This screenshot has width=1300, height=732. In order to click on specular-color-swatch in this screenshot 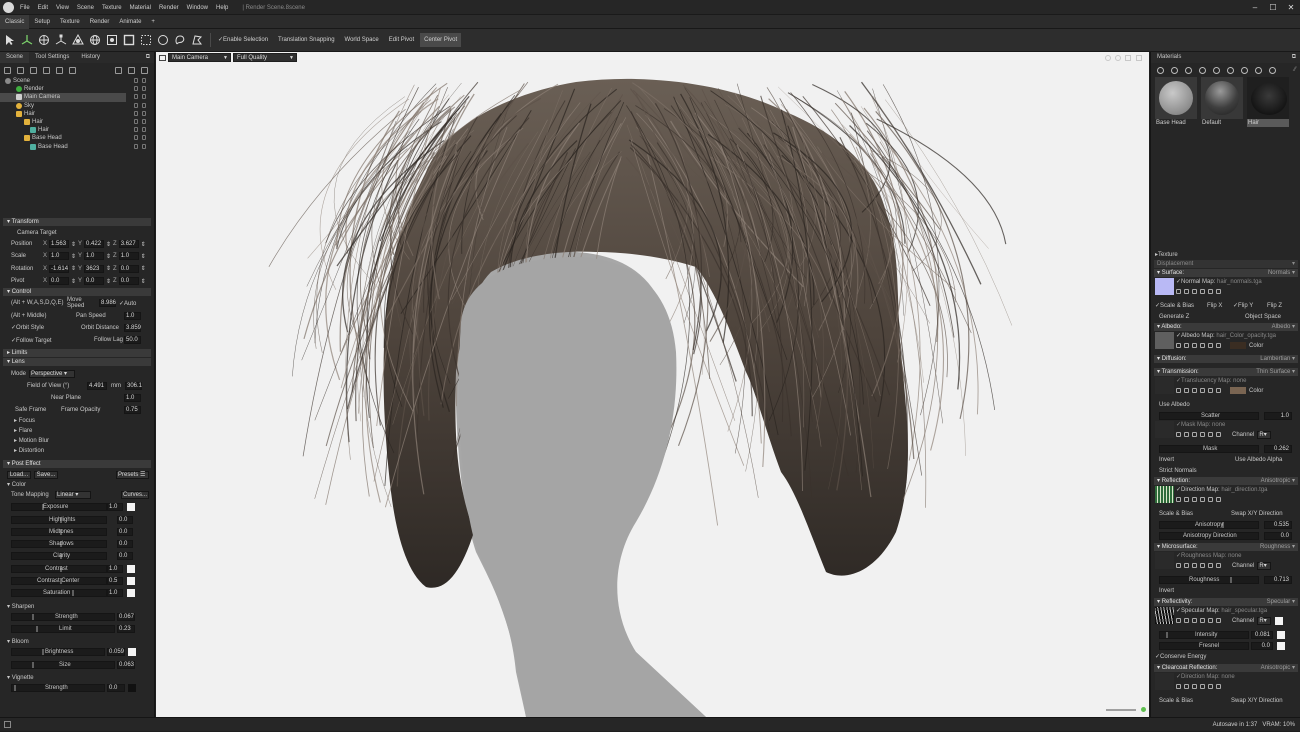, I will do `click(1279, 620)`.